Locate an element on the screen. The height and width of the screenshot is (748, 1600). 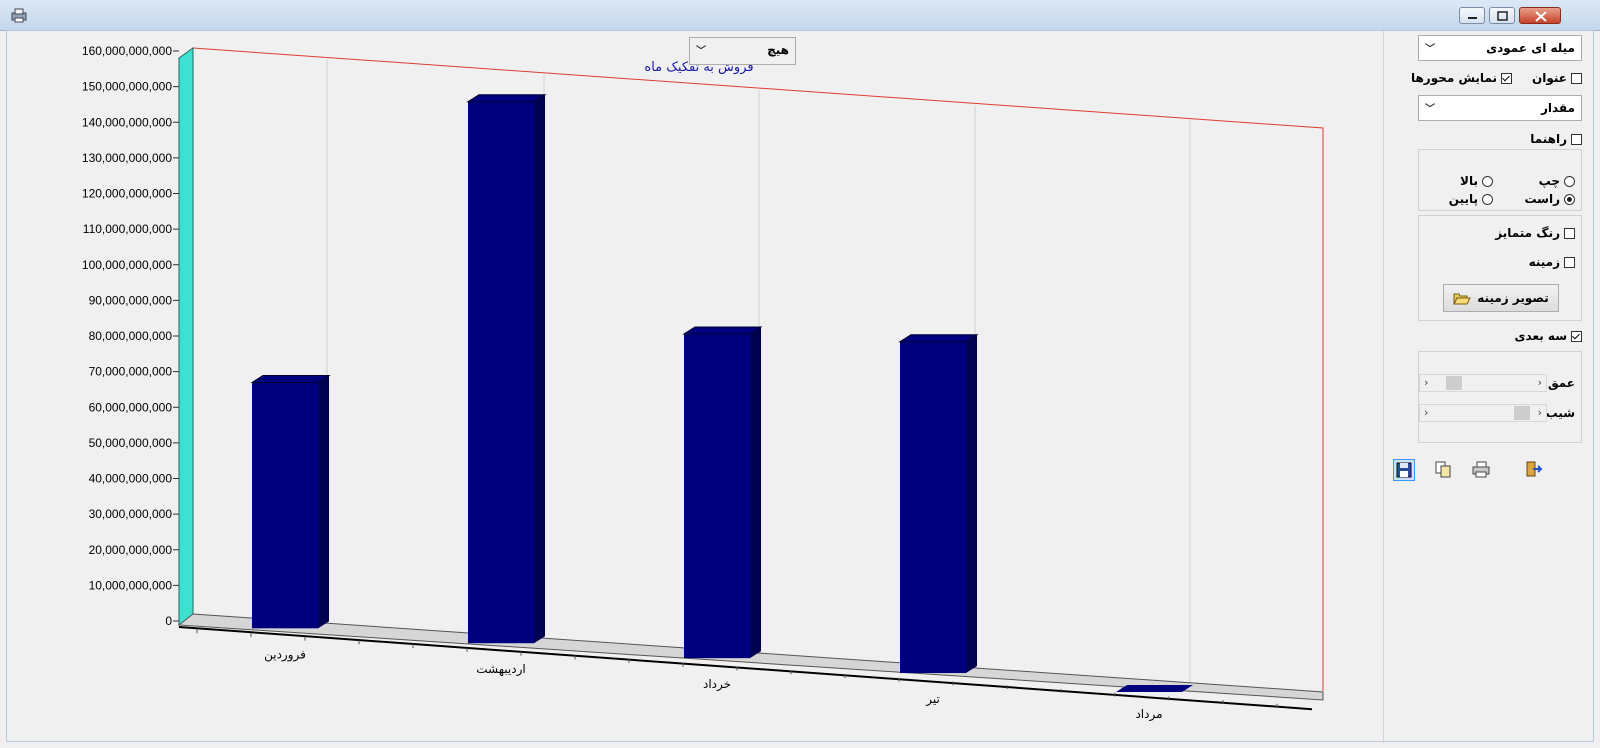
y-tick-label: 60,000,000,000 is located at coordinates (131, 407).